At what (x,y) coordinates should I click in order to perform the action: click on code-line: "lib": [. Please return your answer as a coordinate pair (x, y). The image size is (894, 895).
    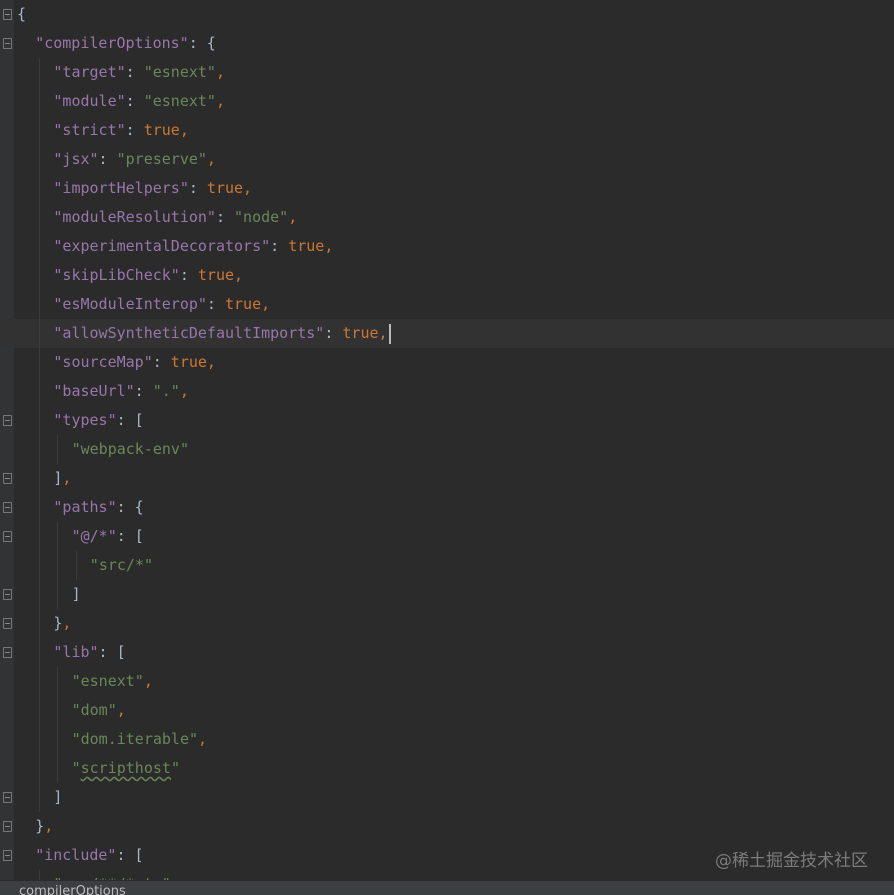
    Looking at the image, I should click on (447, 652).